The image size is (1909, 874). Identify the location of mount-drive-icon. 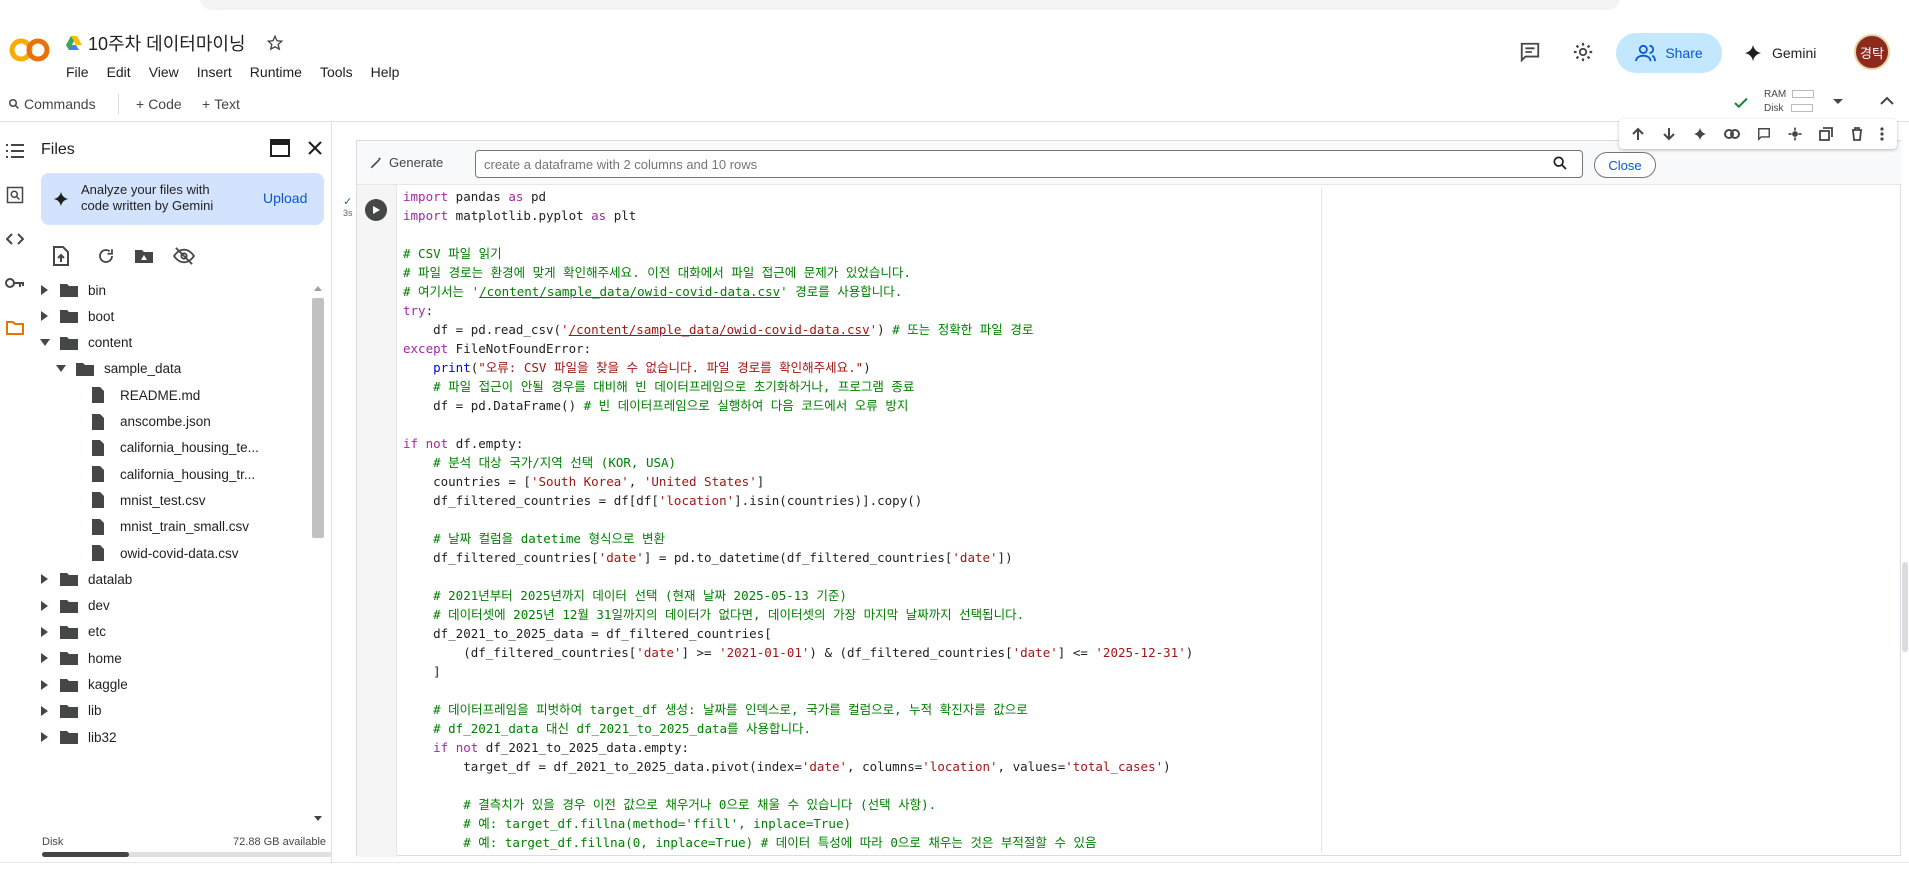
(144, 256).